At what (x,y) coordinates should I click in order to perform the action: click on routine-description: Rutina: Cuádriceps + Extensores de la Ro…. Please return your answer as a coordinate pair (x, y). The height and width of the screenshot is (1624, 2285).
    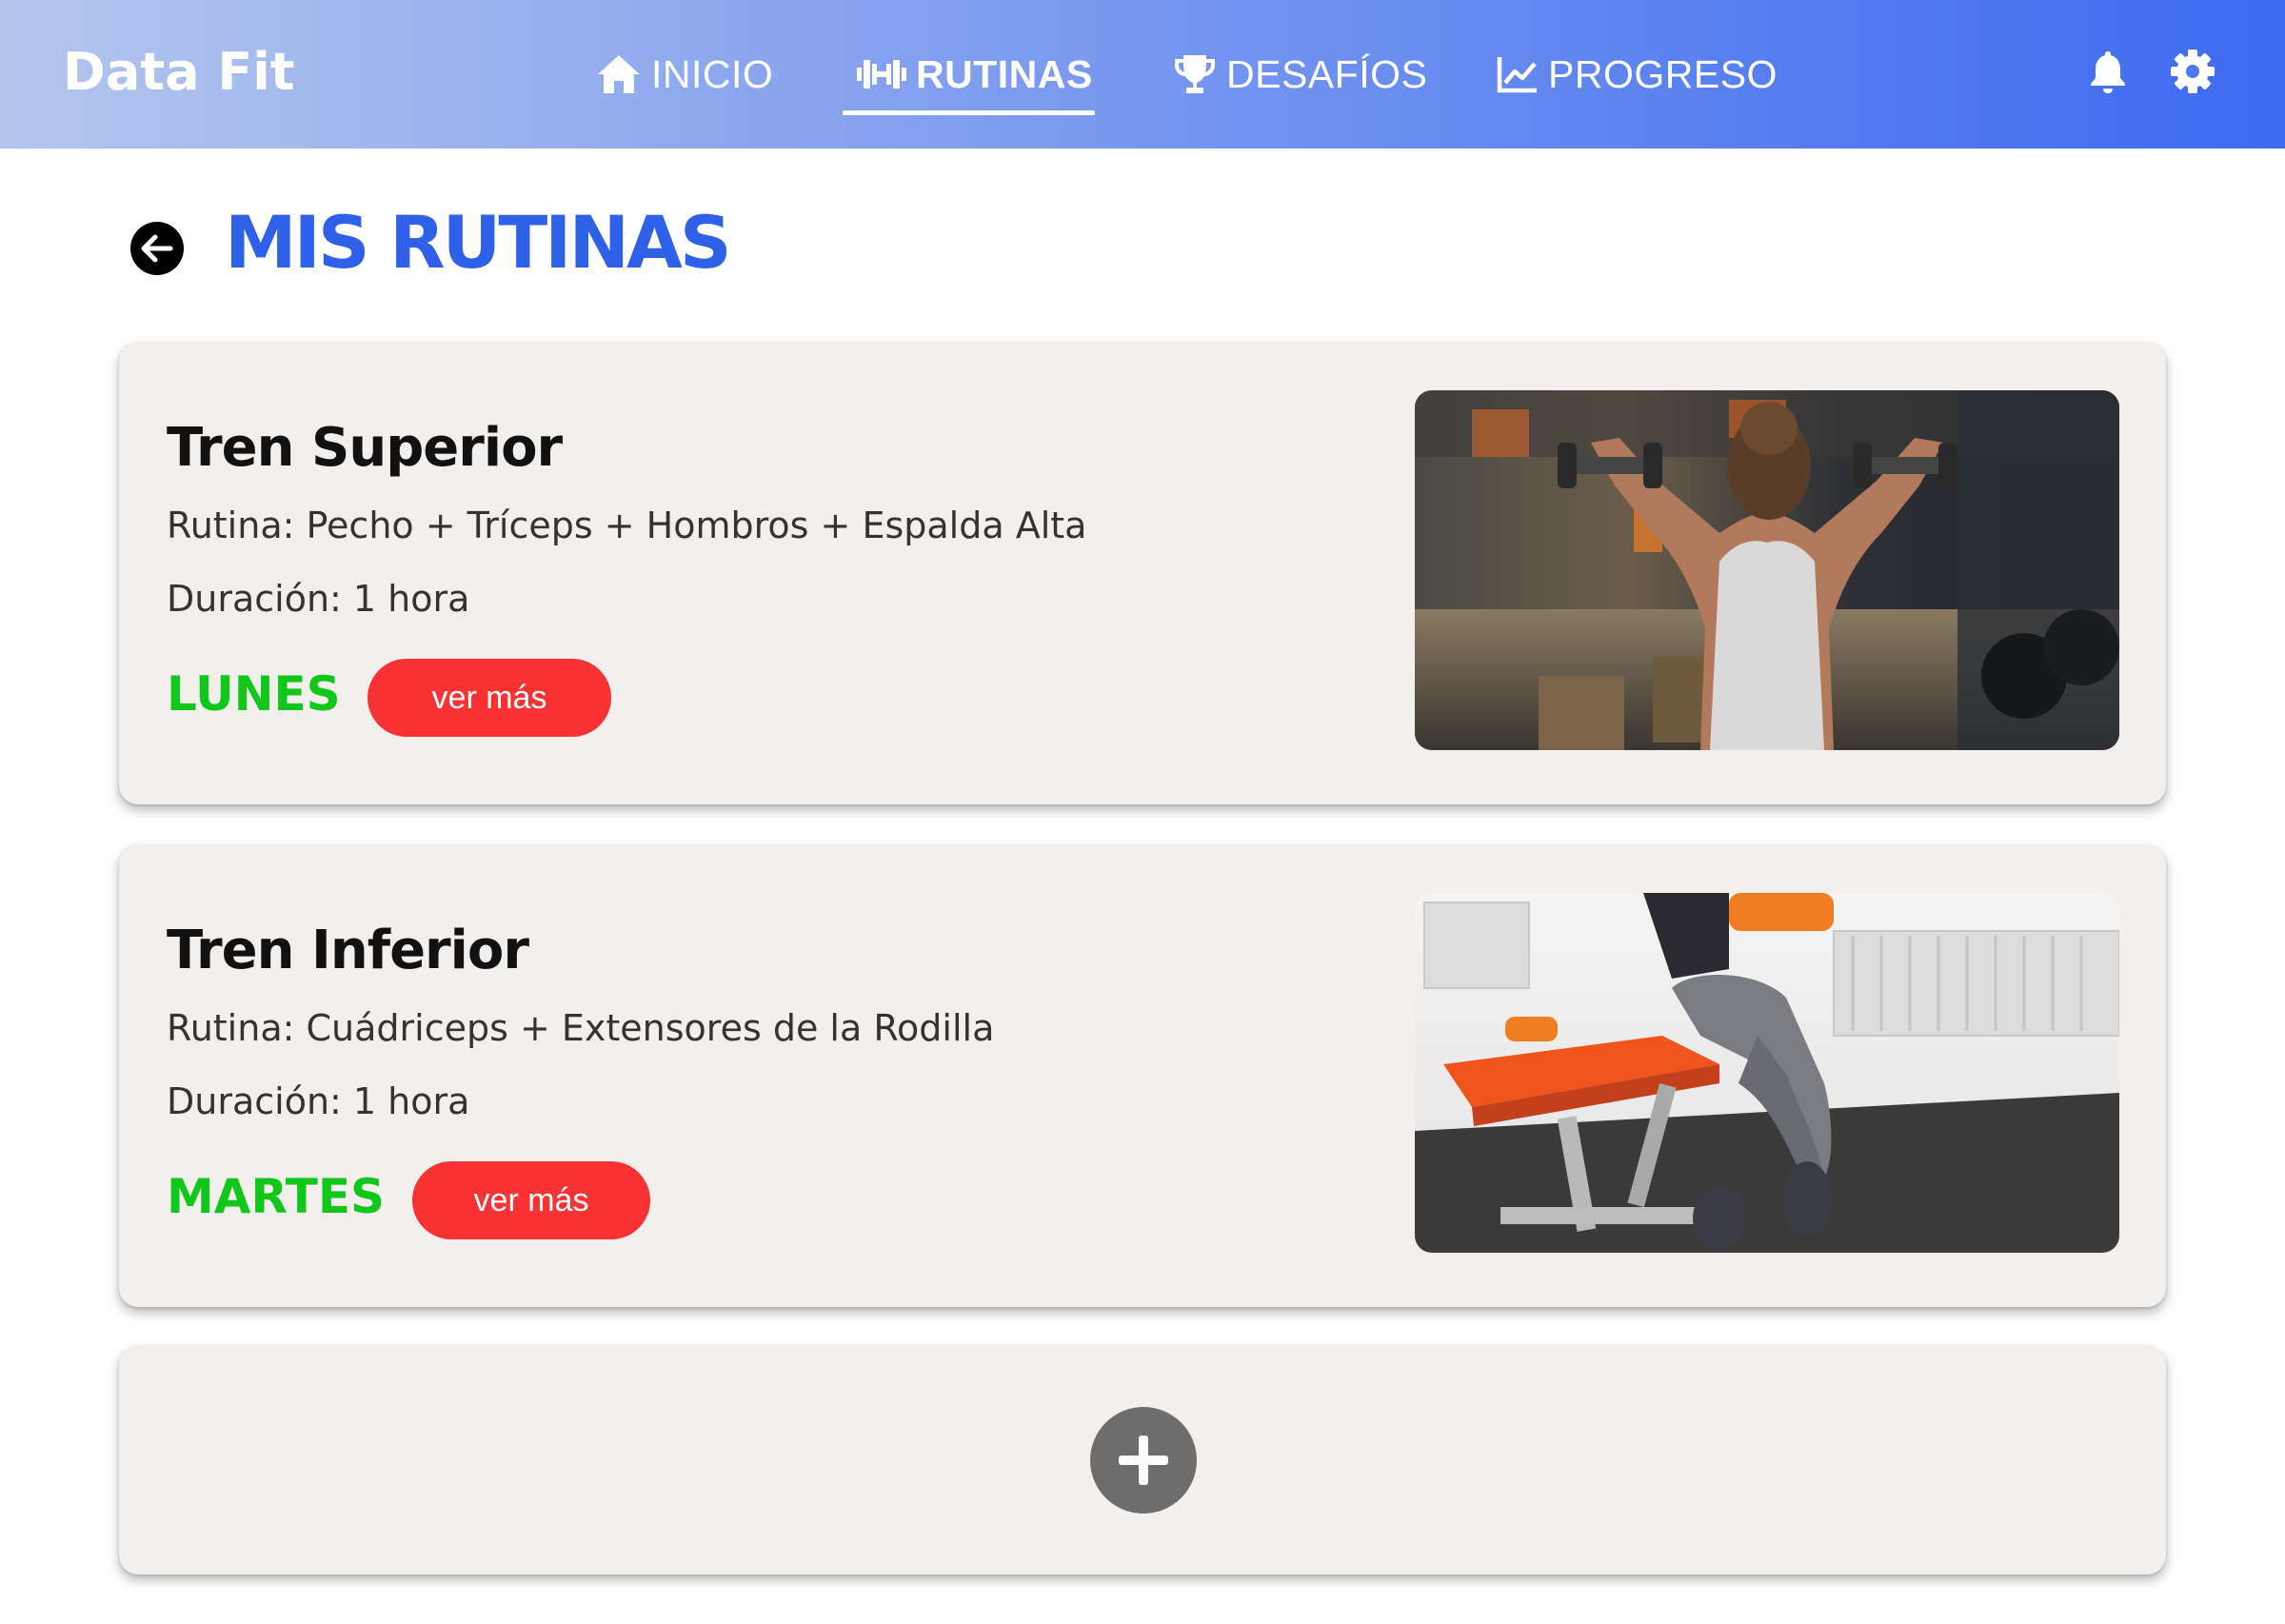
    Looking at the image, I should click on (581, 1028).